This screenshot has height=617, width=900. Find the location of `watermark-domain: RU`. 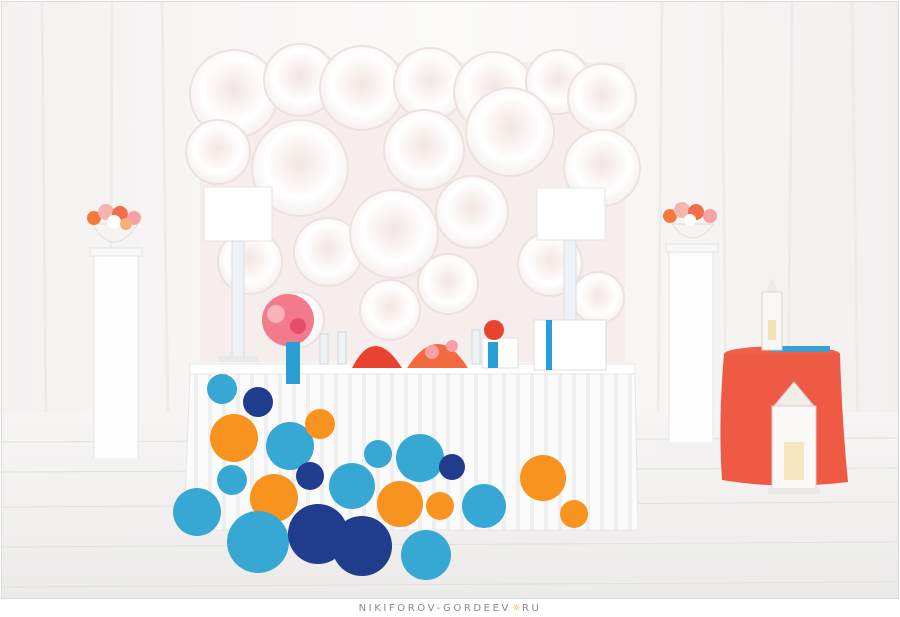

watermark-domain: RU is located at coordinates (531, 608).